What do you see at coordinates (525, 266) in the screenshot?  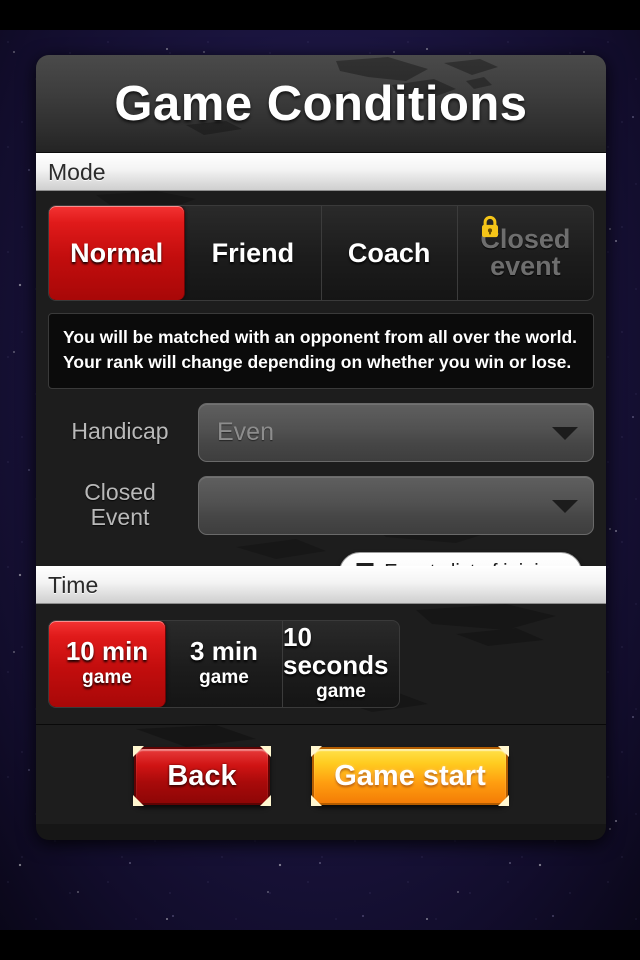 I see `mode-tab-closed-event-label-line2: event` at bounding box center [525, 266].